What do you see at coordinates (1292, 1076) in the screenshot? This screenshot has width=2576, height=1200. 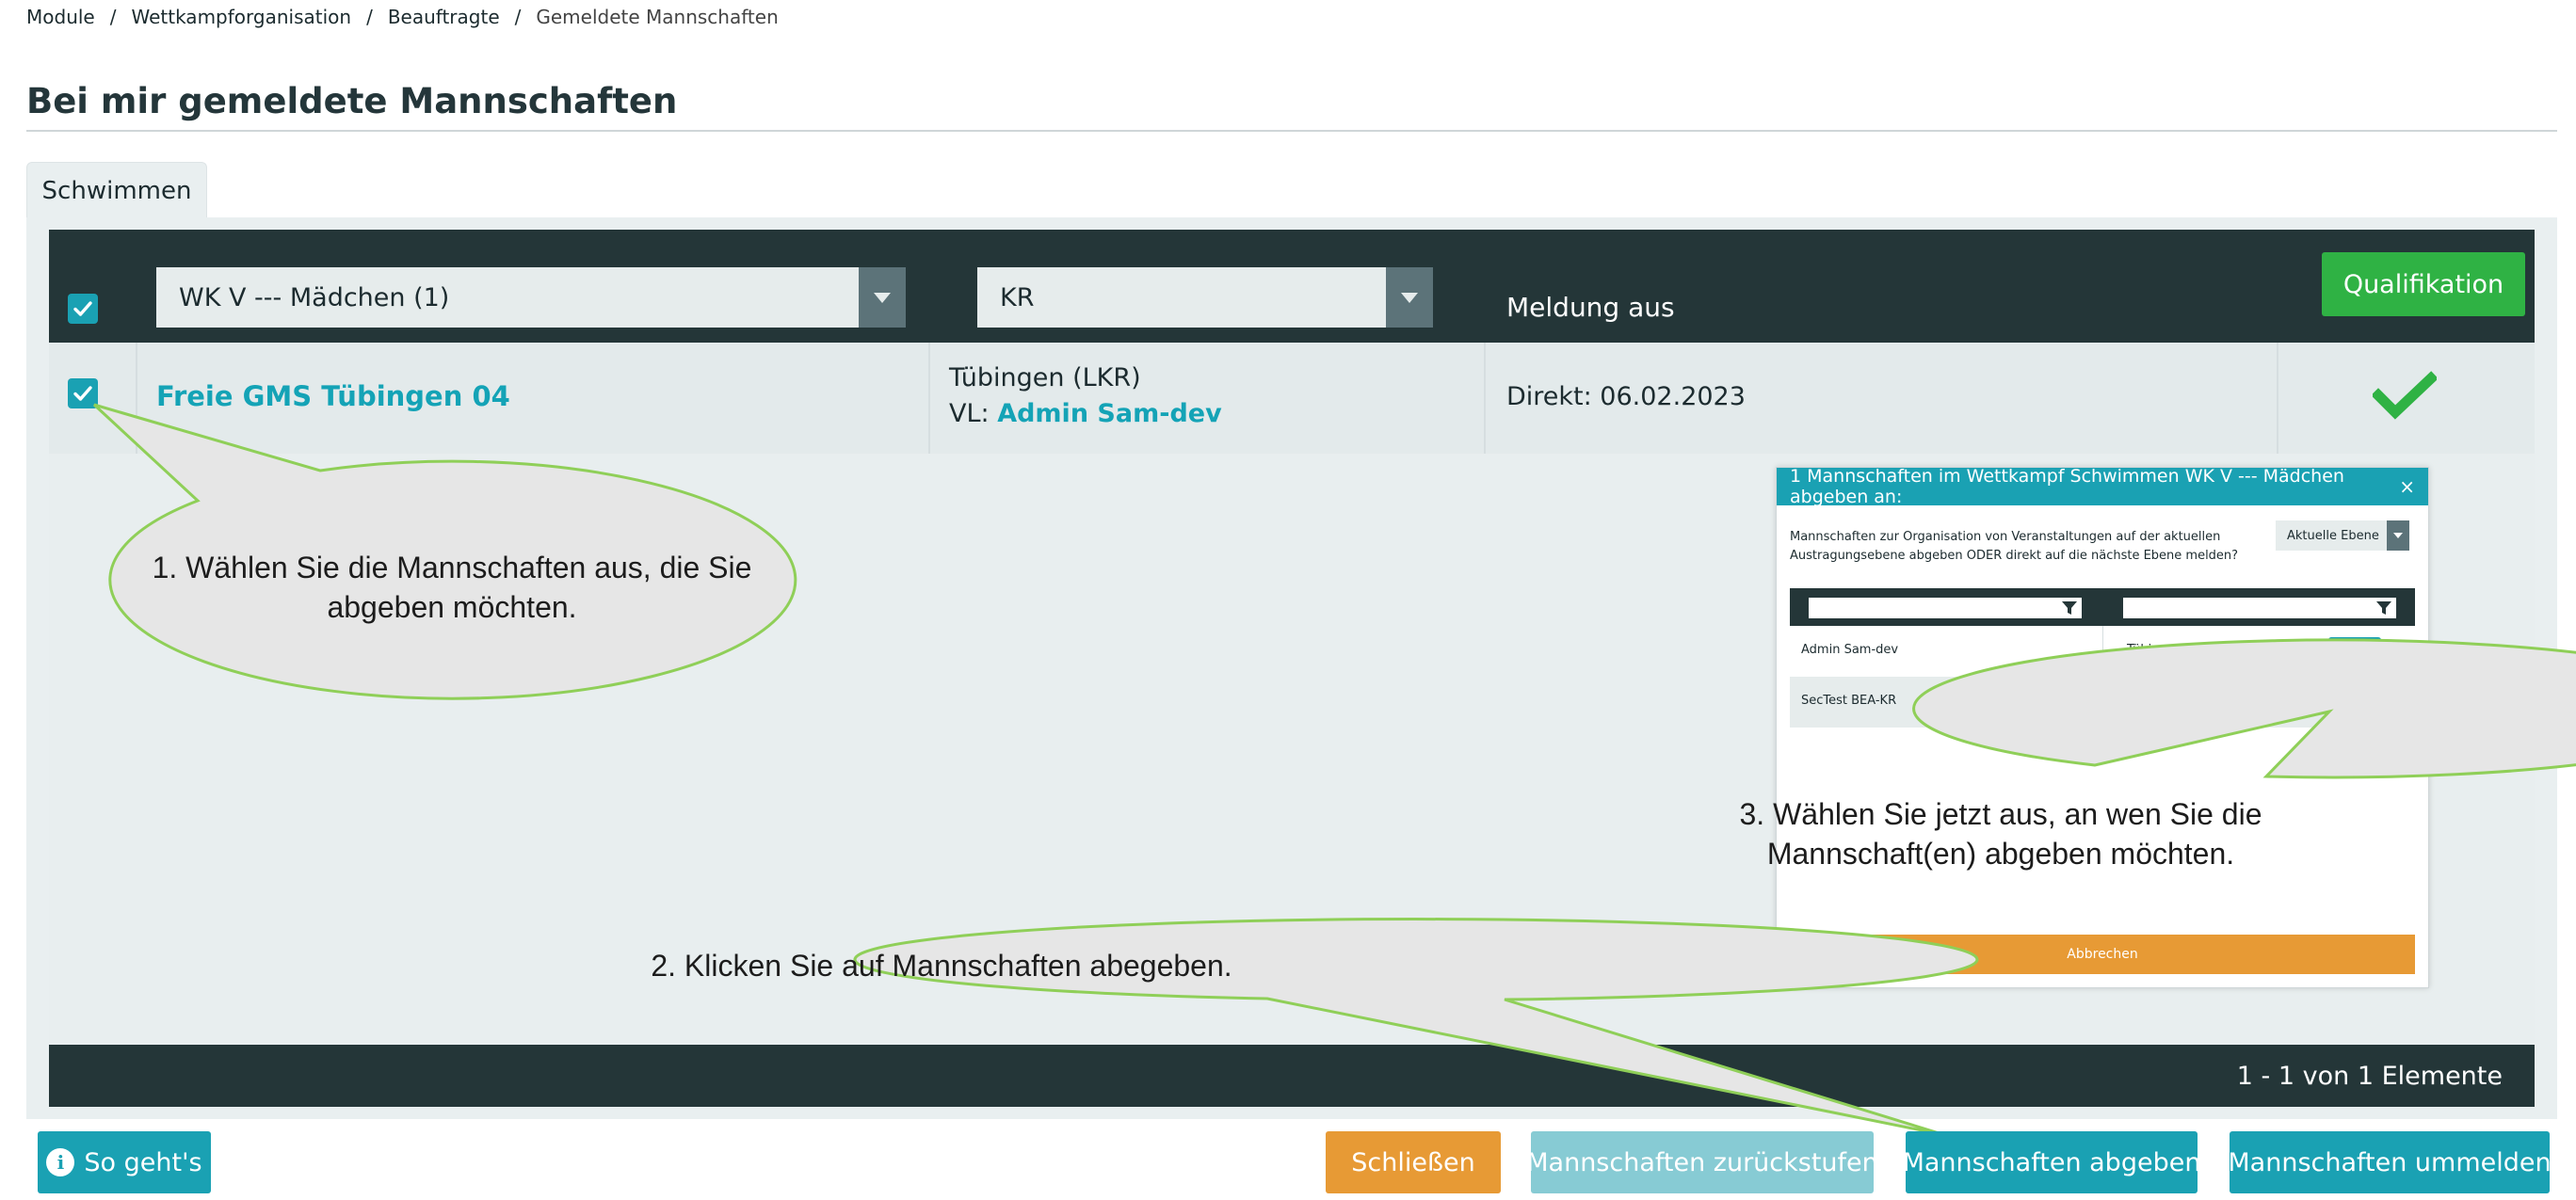 I see `grid-pager: 1 - 1 von 1 Elemente` at bounding box center [1292, 1076].